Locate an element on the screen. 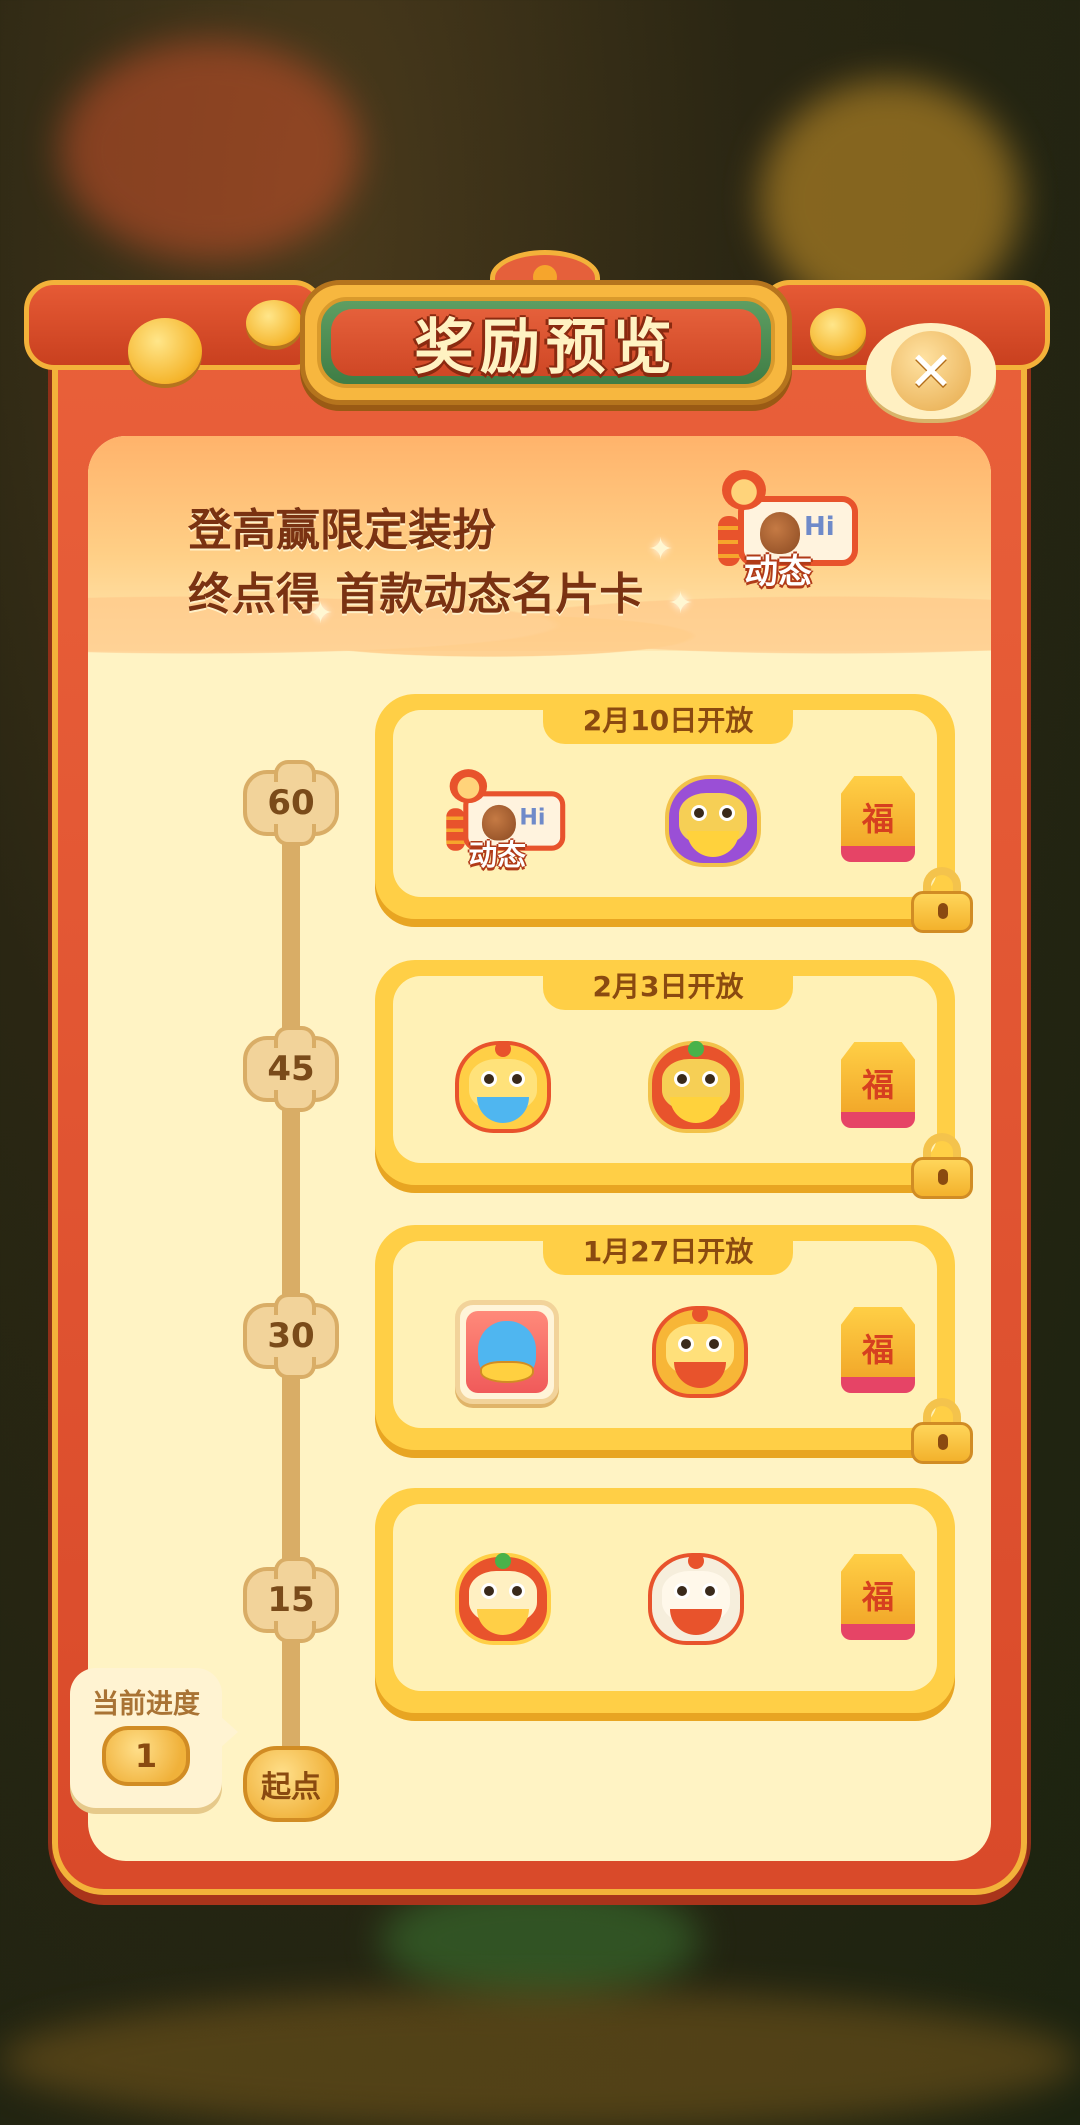 The height and width of the screenshot is (2125, 1080). milestone-node-60: 60 is located at coordinates (291, 803).